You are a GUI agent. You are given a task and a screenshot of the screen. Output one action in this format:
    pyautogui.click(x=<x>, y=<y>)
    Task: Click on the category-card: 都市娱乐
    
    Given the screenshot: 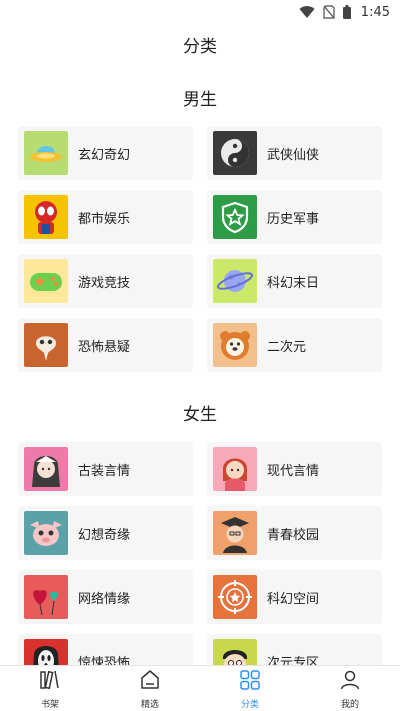 What is the action you would take?
    pyautogui.click(x=105, y=217)
    